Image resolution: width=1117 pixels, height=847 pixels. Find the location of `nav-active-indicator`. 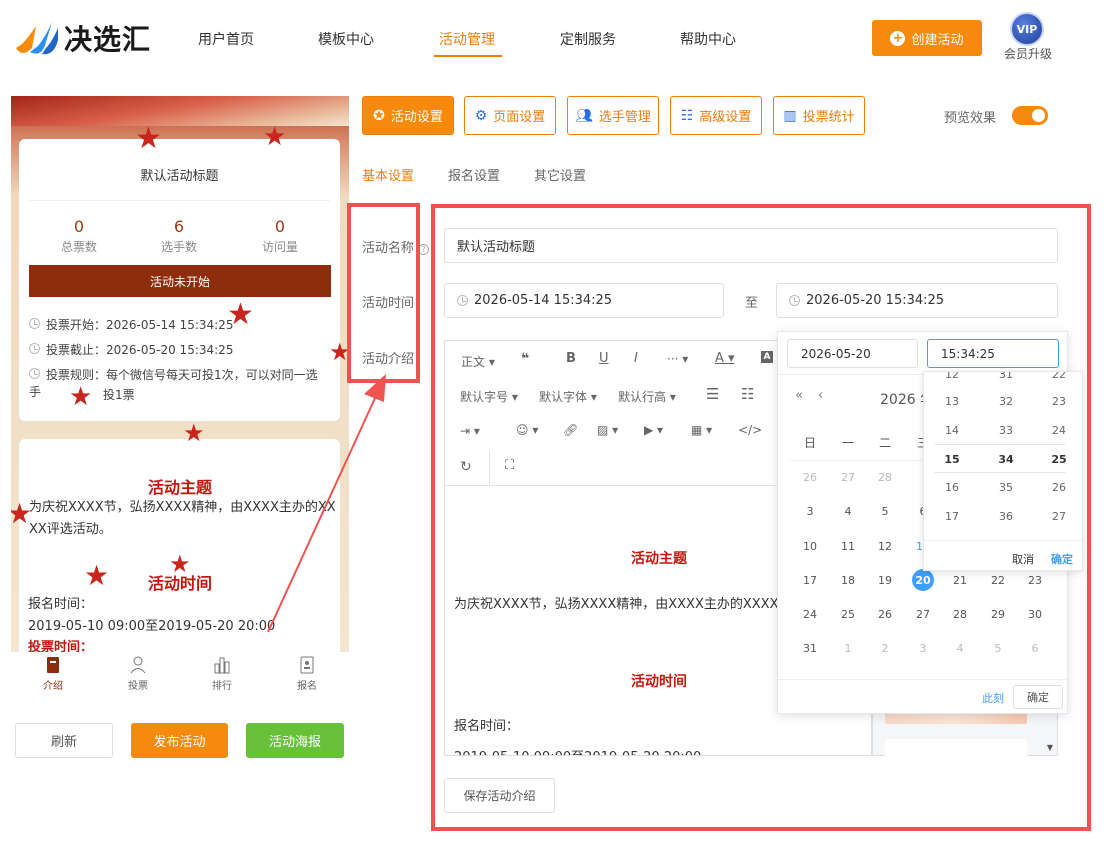

nav-active-indicator is located at coordinates (468, 56).